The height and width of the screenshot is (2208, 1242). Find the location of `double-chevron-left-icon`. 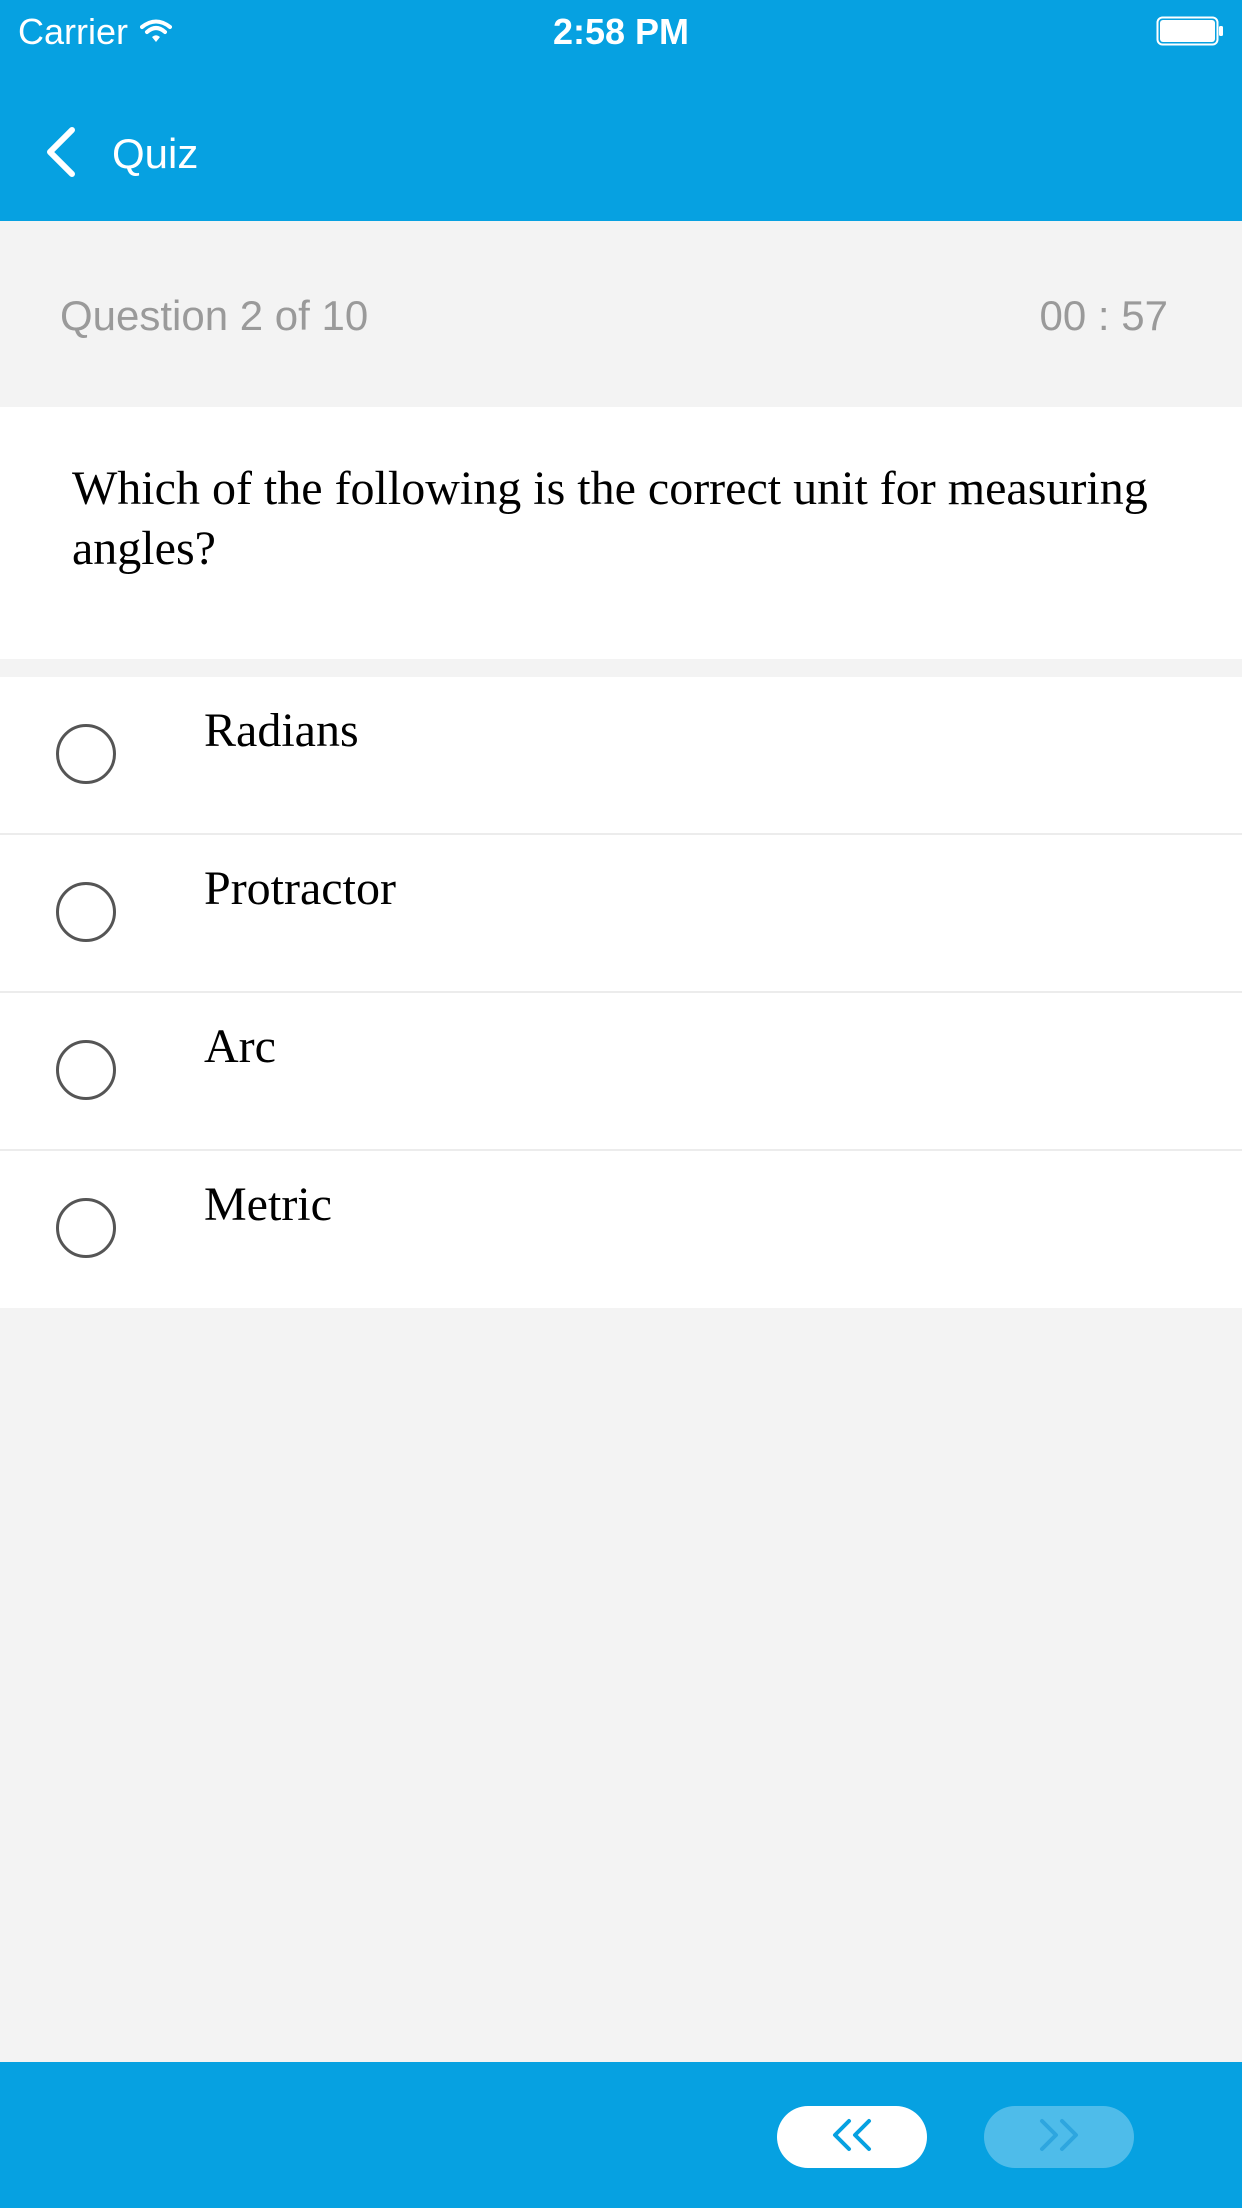

double-chevron-left-icon is located at coordinates (852, 2137).